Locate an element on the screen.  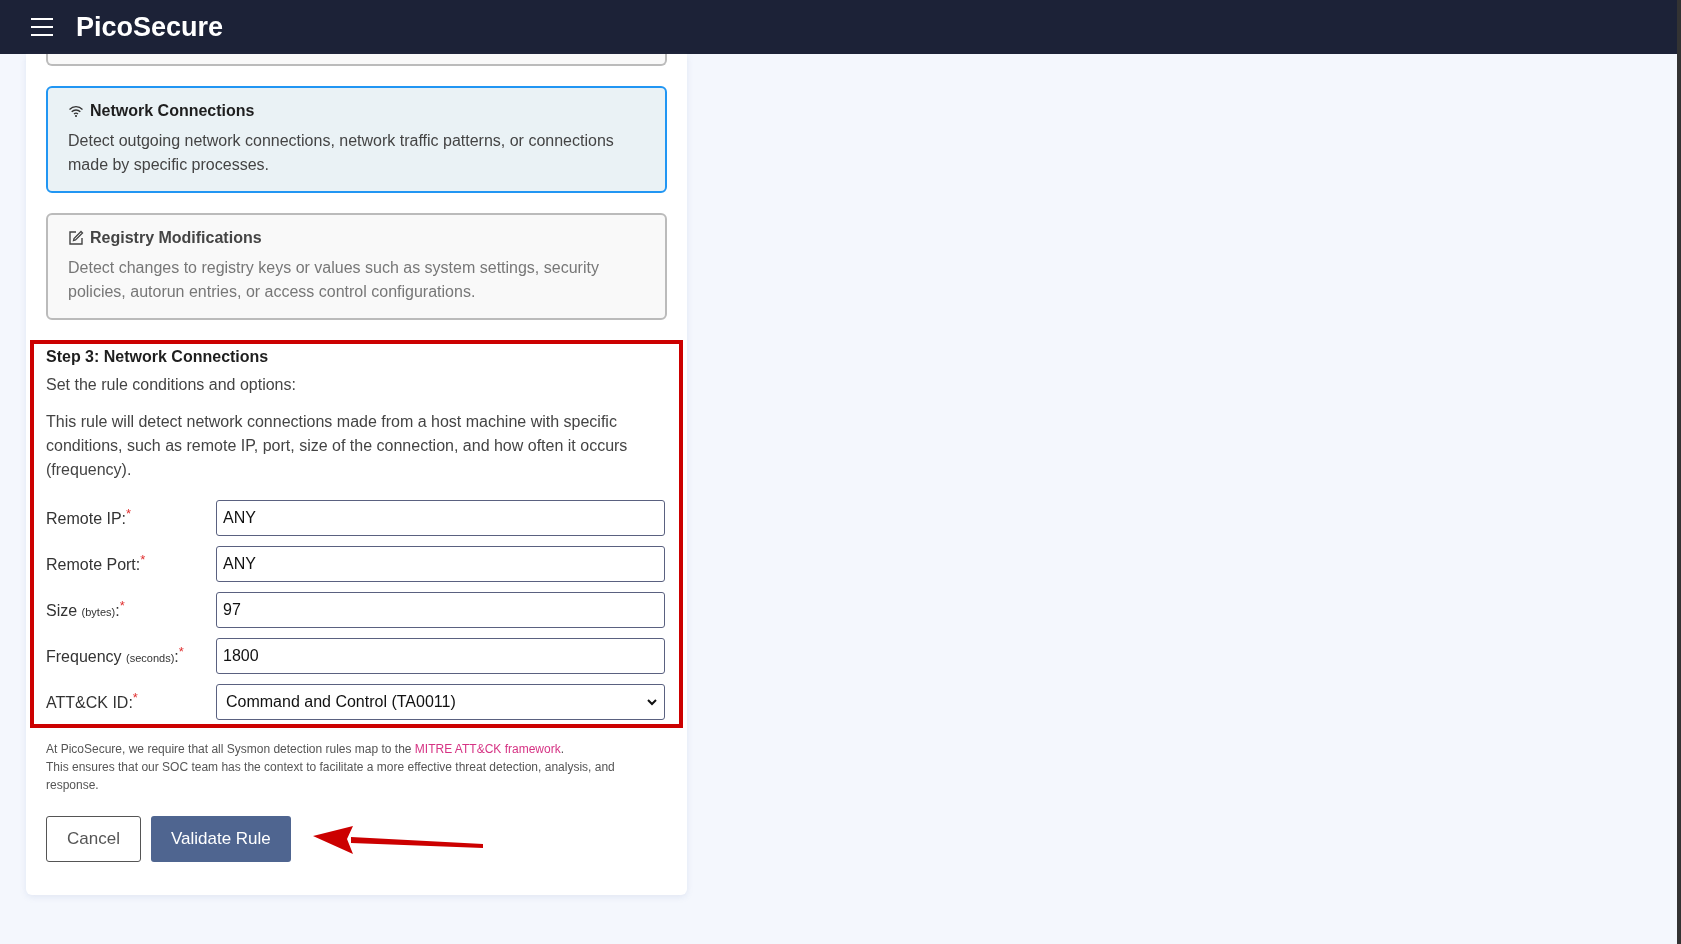
cancel-button: Cancel is located at coordinates (93, 839).